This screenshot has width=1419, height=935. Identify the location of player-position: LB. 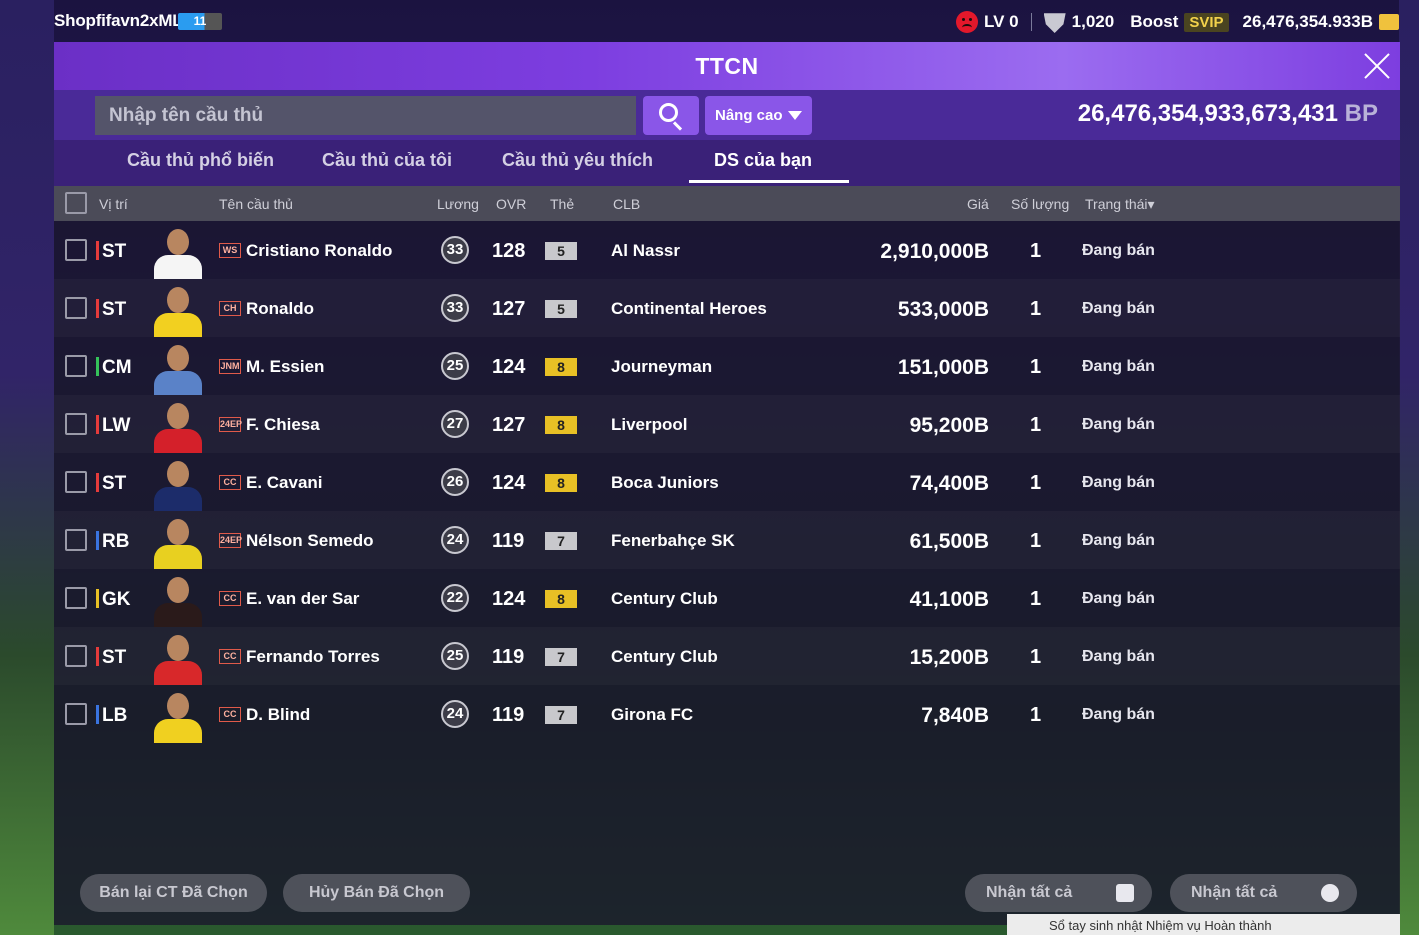
(115, 715).